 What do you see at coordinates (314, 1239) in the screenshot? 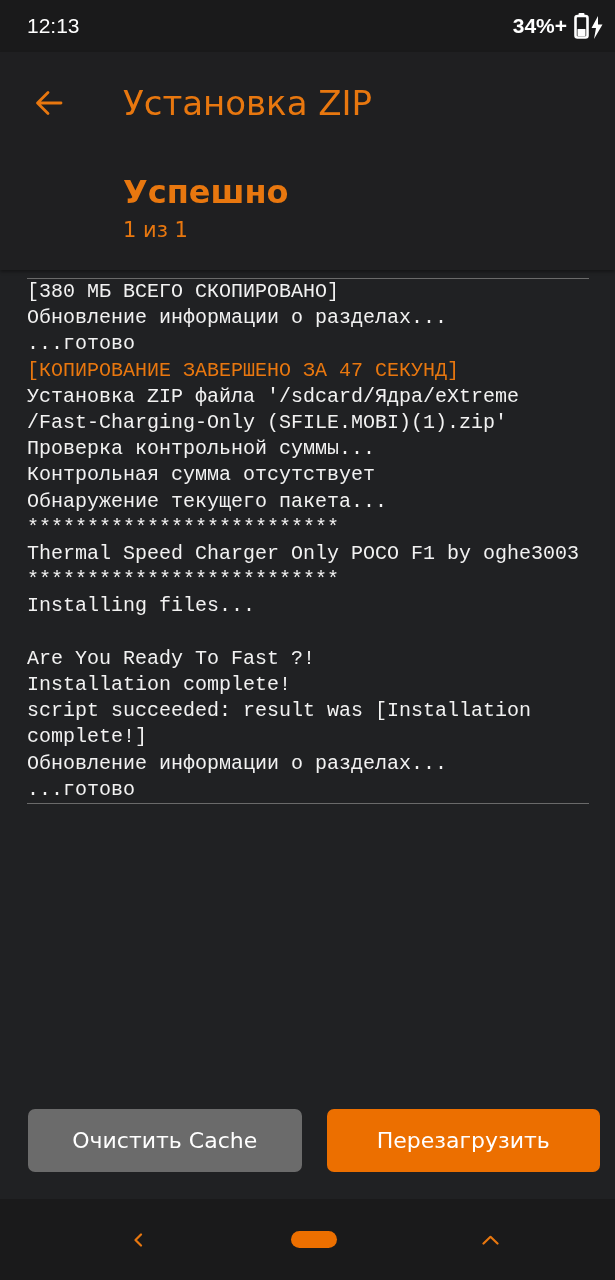
I see `home-pill-icon` at bounding box center [314, 1239].